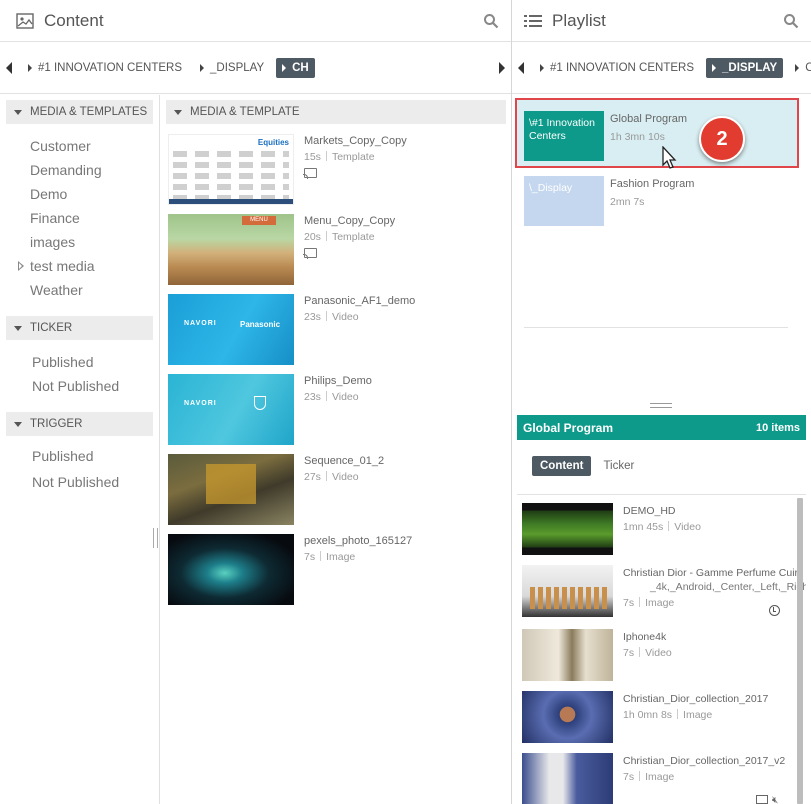 The width and height of the screenshot is (811, 804). Describe the element at coordinates (564, 201) in the screenshot. I see `program-color-square: \_Display` at that location.